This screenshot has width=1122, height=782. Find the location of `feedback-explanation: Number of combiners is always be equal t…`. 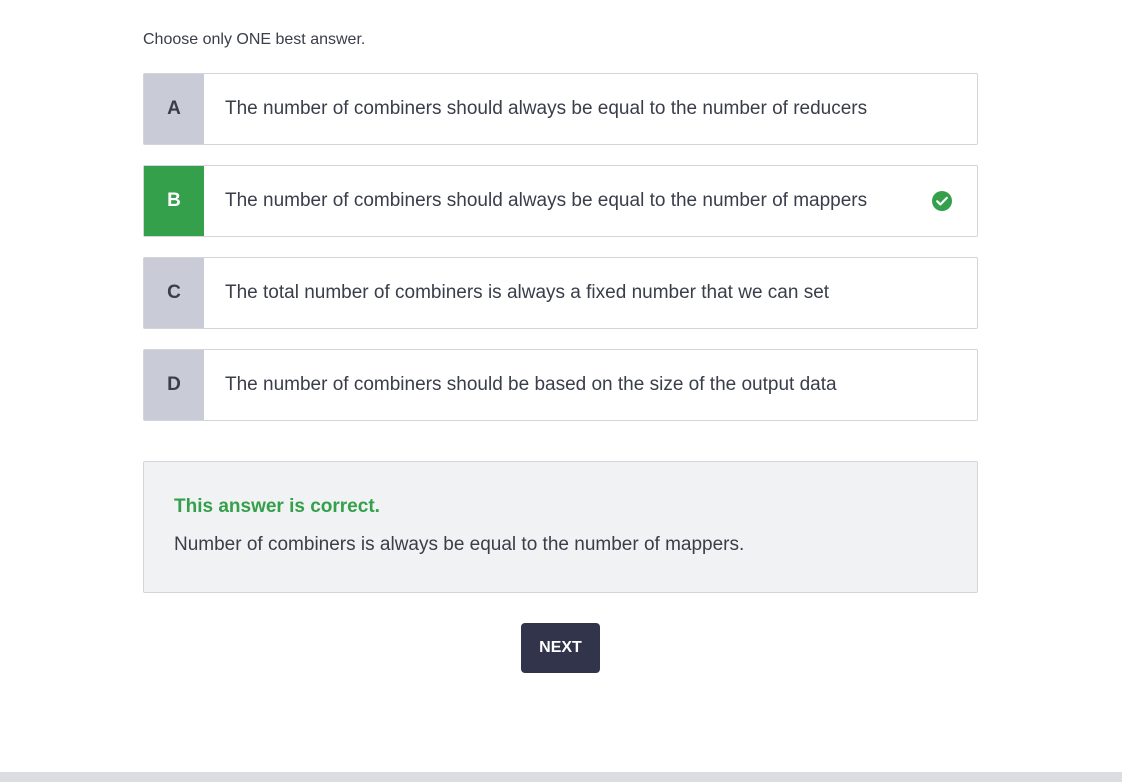

feedback-explanation: Number of combiners is always be equal t… is located at coordinates (459, 544).